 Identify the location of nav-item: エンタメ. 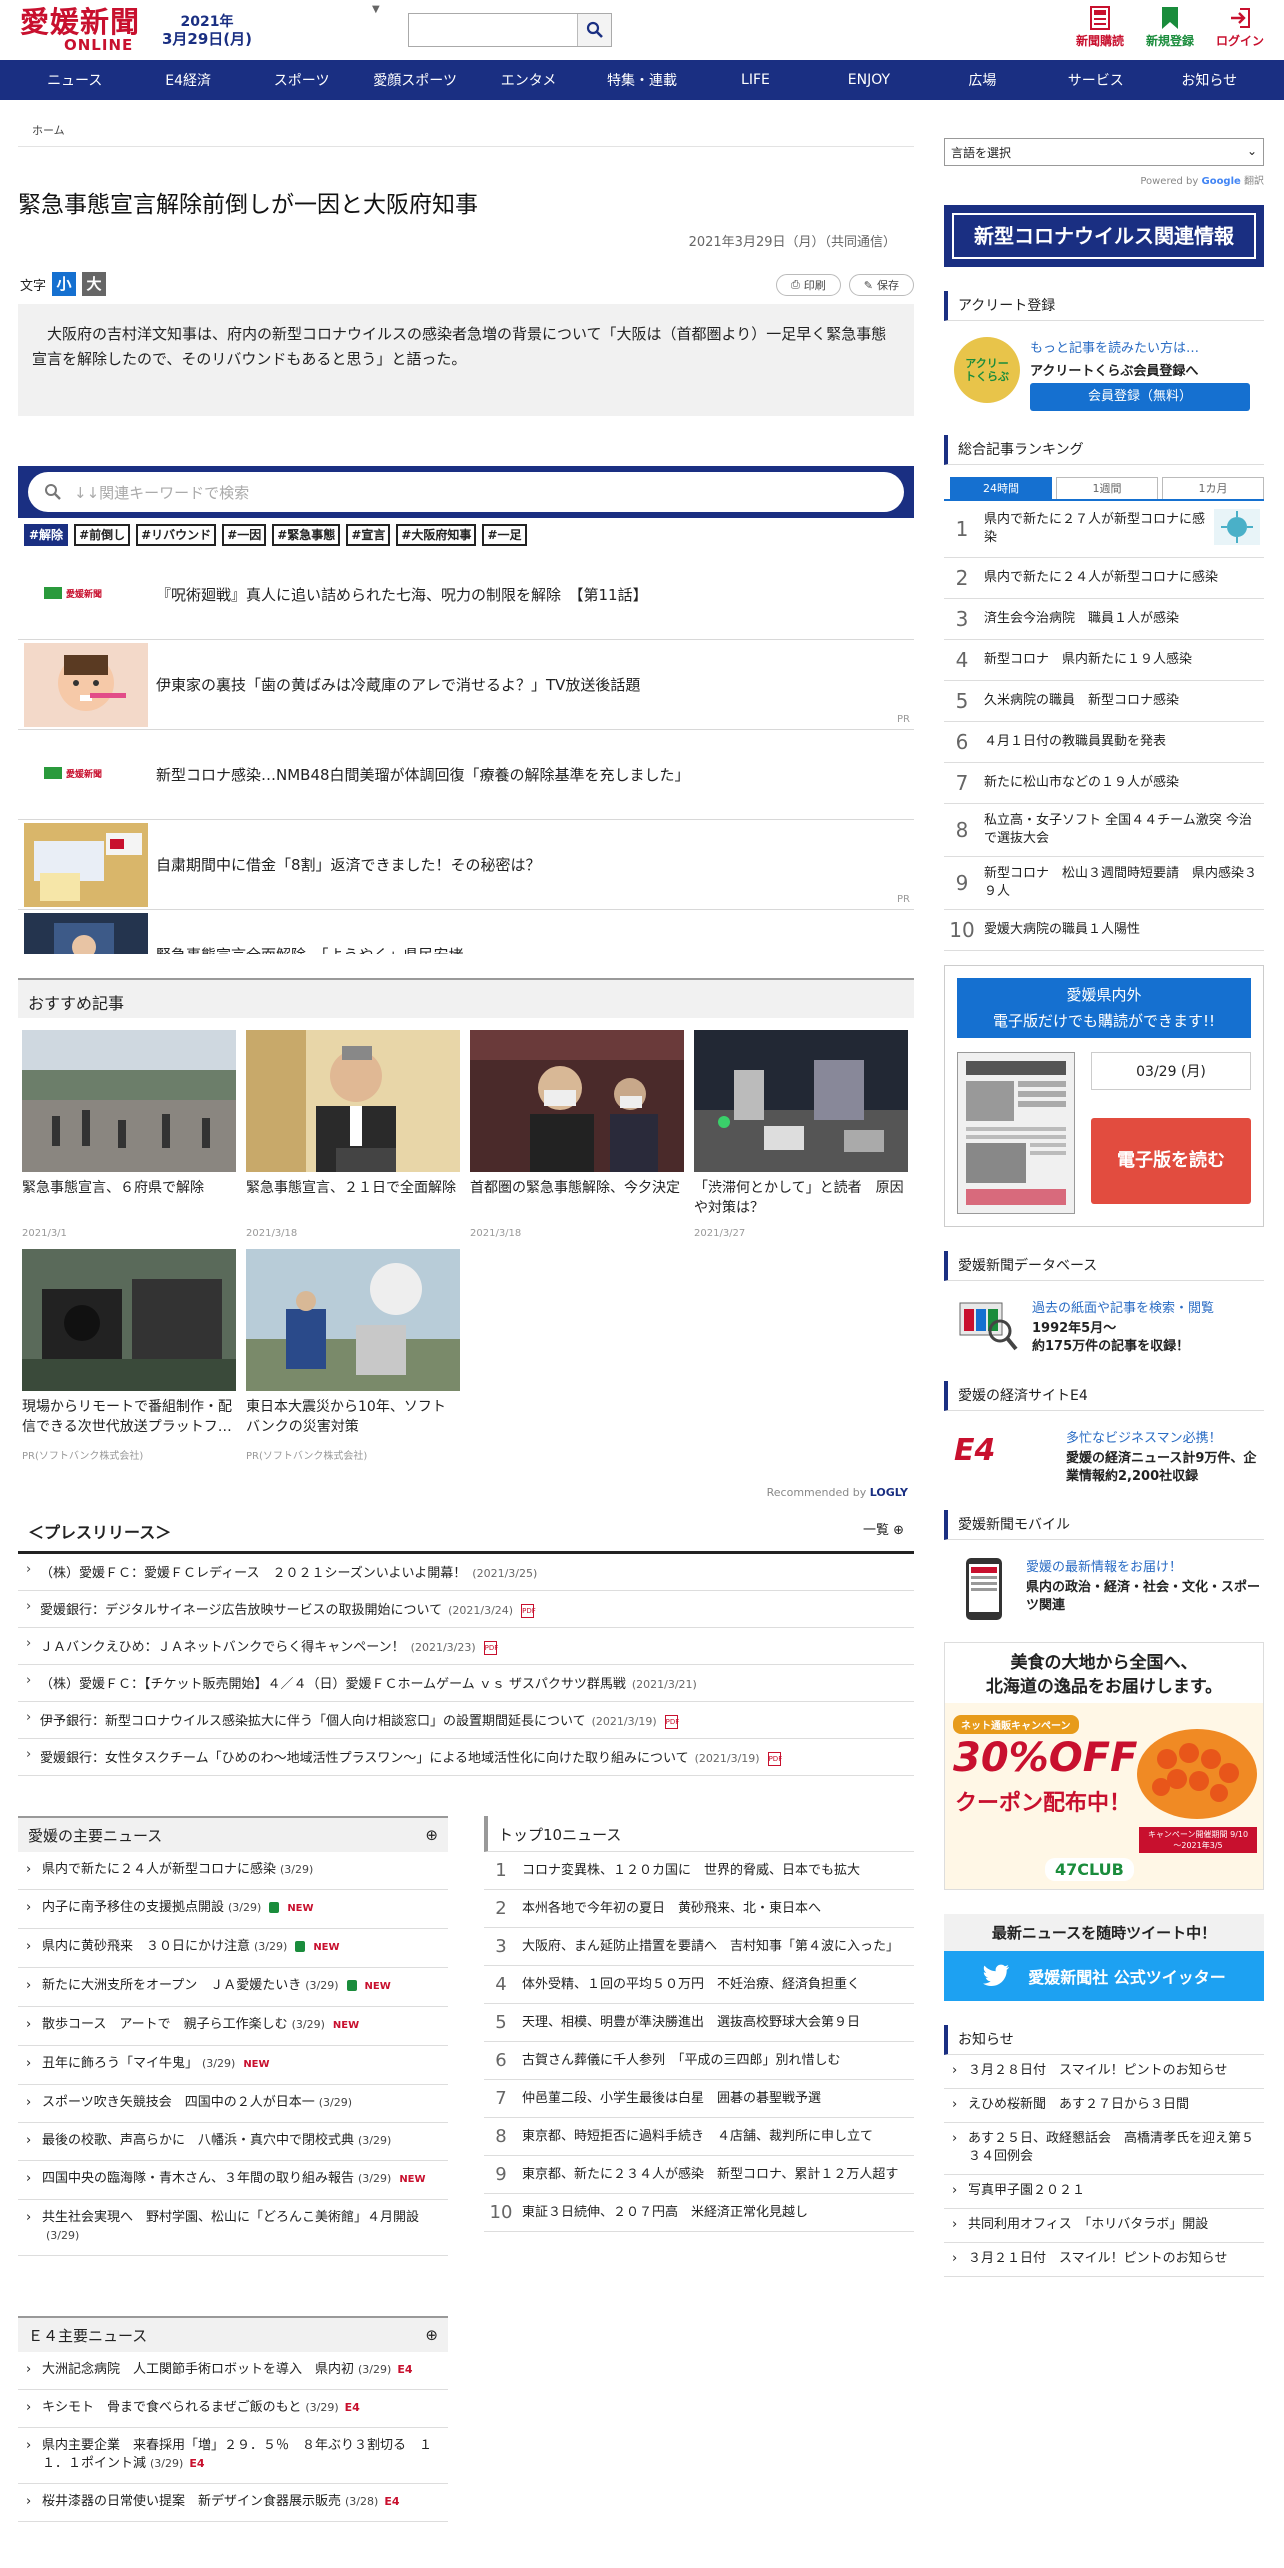
(528, 80).